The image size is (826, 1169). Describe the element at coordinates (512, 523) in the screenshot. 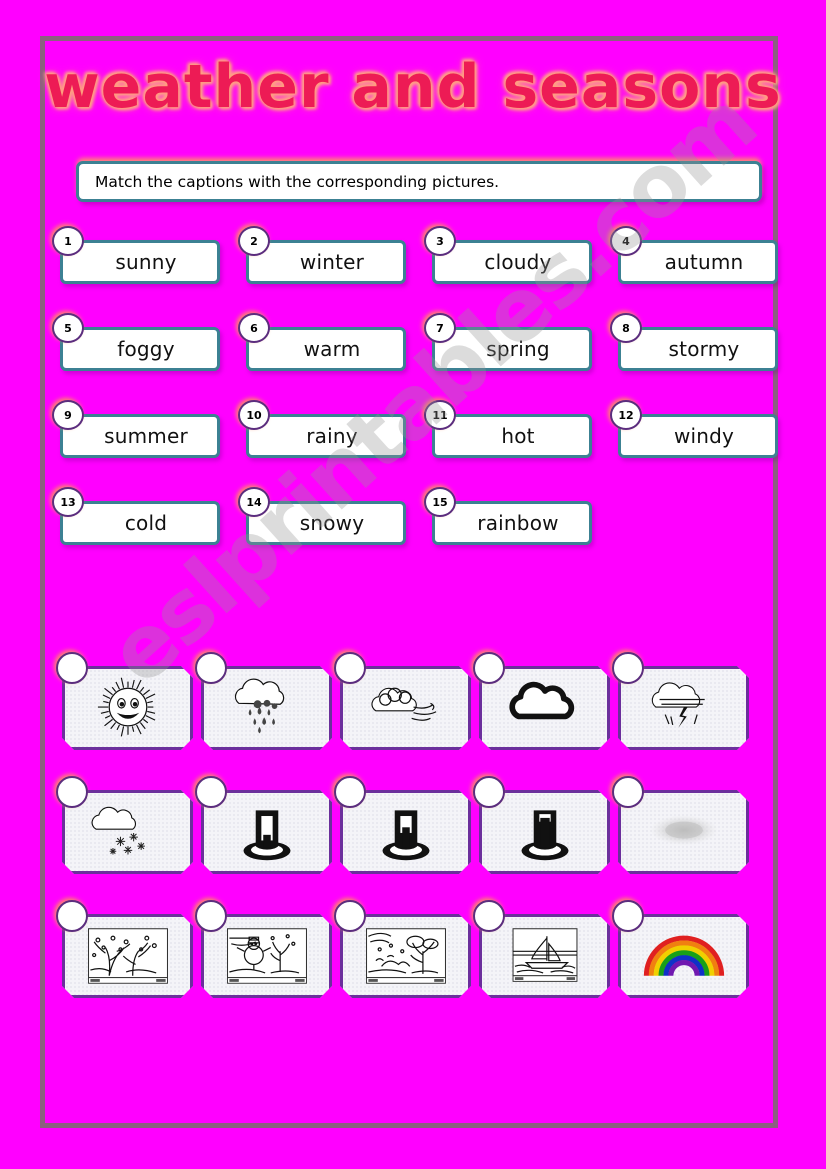

I see `word-card-box: rainbow` at that location.